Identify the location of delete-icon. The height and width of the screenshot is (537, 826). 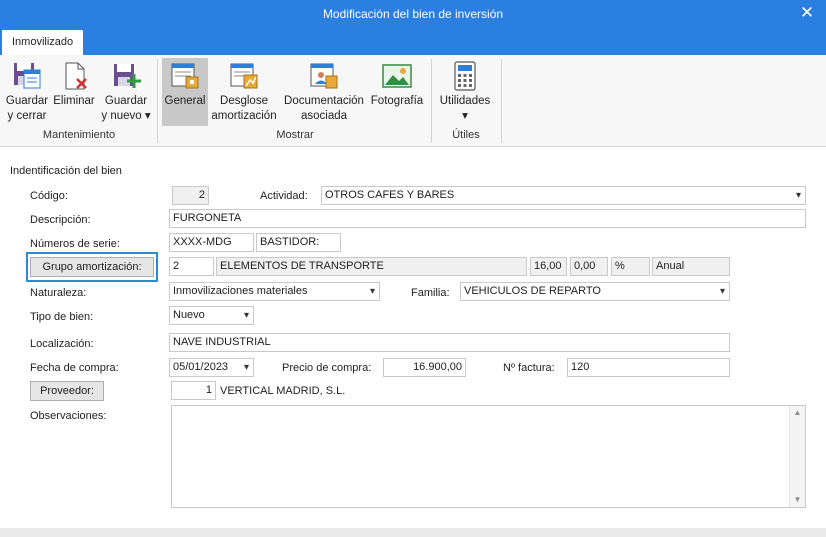
(76, 76).